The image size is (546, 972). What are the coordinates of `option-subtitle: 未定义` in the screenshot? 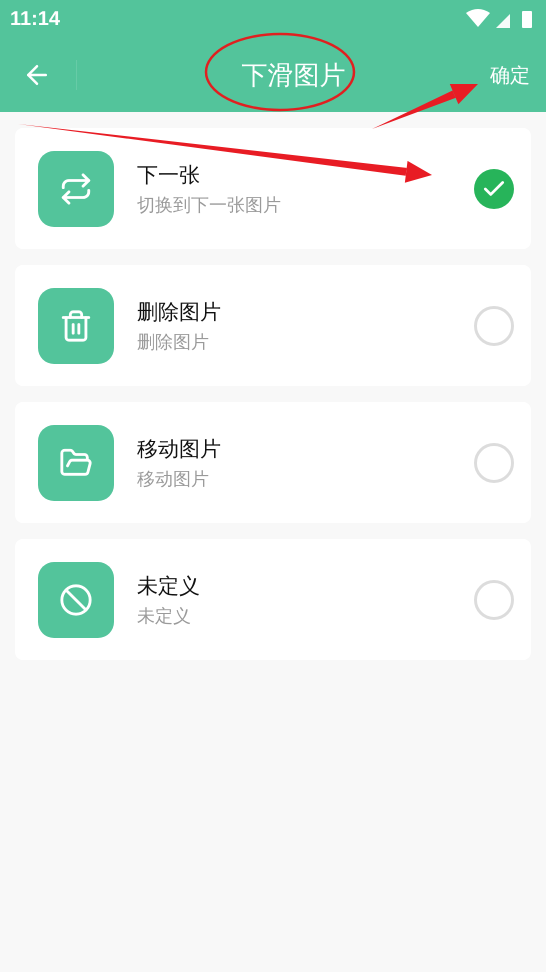 It's located at (164, 616).